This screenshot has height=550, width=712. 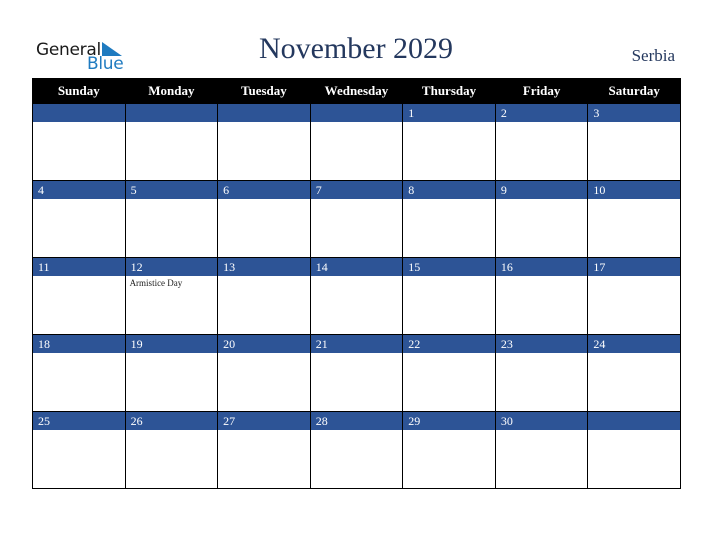 What do you see at coordinates (449, 267) in the screenshot?
I see `day-number: 15` at bounding box center [449, 267].